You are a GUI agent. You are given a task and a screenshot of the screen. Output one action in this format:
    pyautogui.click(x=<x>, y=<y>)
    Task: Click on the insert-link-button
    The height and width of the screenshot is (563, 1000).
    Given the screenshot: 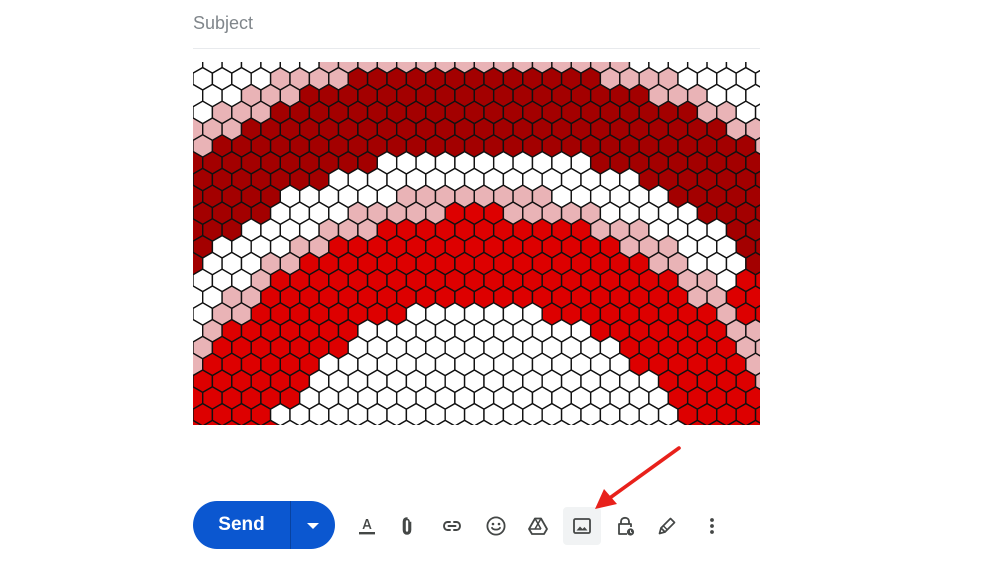 What is the action you would take?
    pyautogui.click(x=452, y=526)
    